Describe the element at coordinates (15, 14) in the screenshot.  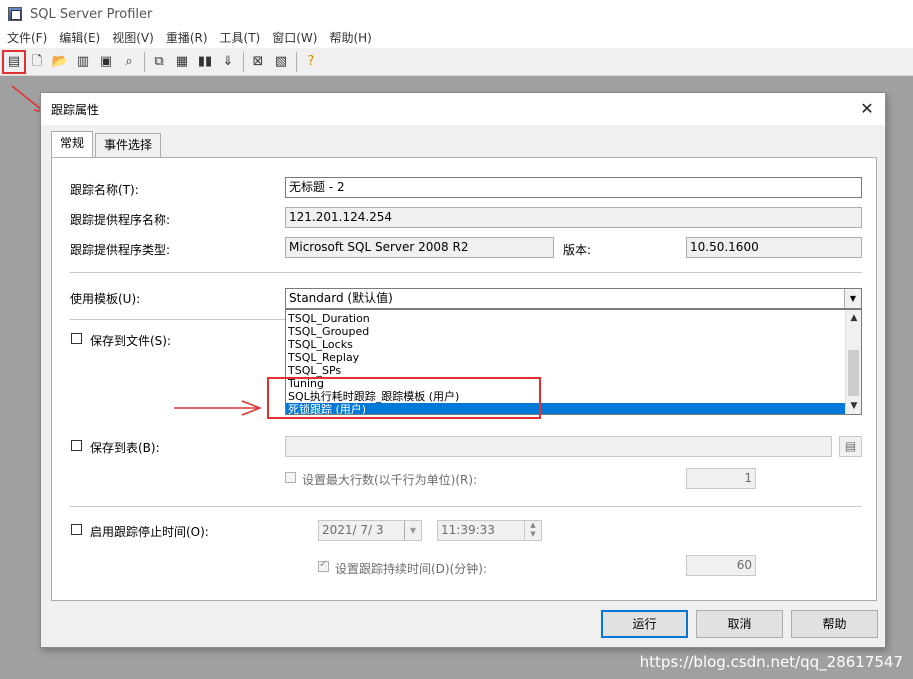
I see `profiler-app-icon` at that location.